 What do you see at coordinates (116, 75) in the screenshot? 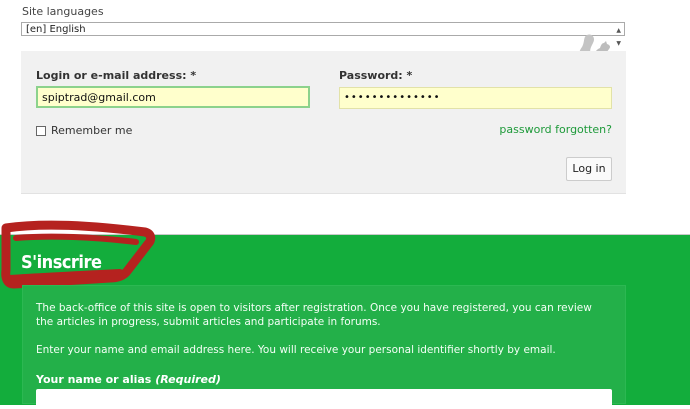
I see `login-field-label: Login or e-mail address: *` at bounding box center [116, 75].